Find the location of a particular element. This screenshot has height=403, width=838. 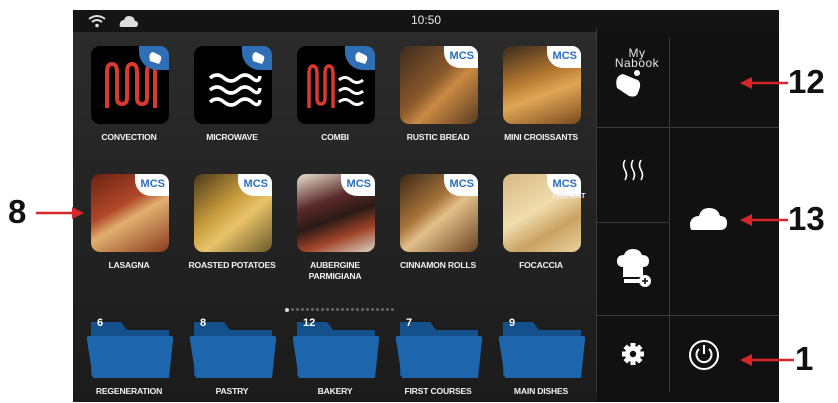

tile-label: AUBERGINE PARMIGIANA is located at coordinates (335, 270).